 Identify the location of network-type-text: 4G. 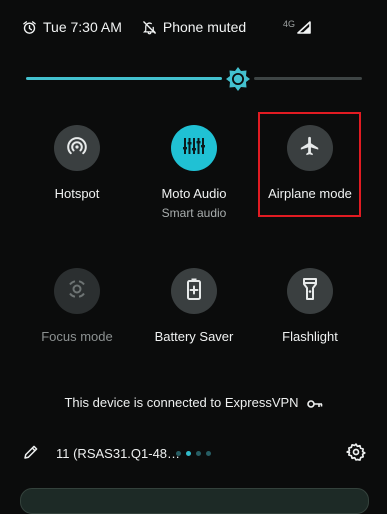
(289, 24).